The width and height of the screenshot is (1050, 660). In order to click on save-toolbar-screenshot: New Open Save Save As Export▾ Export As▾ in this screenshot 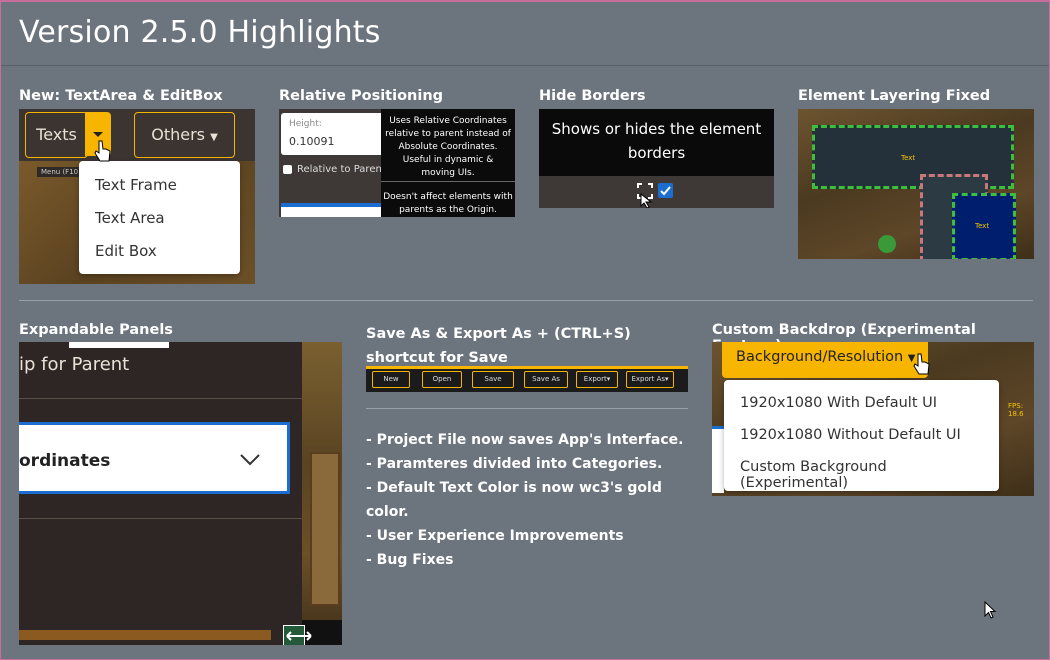, I will do `click(527, 379)`.